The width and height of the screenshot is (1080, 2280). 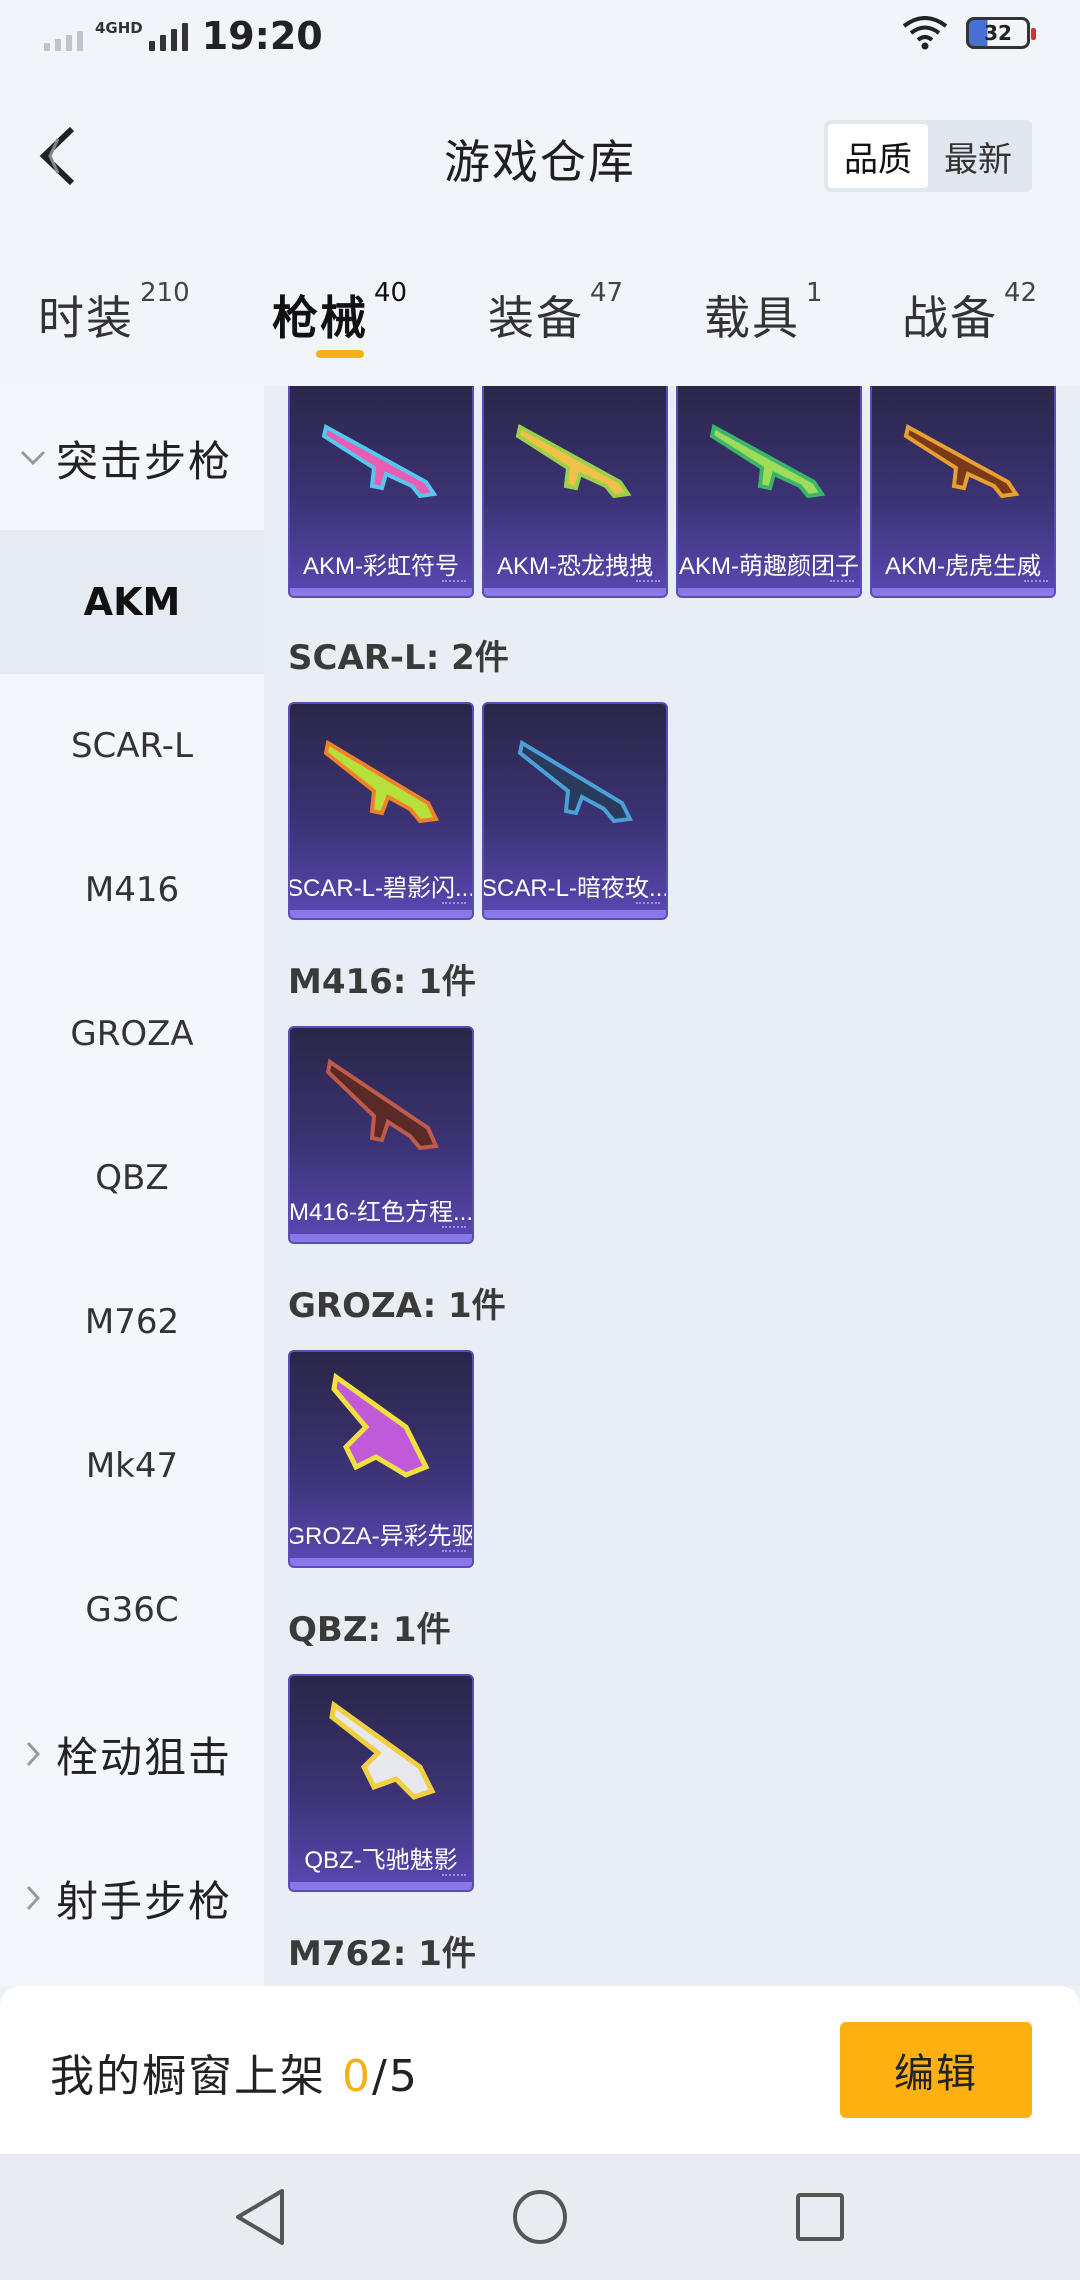 What do you see at coordinates (878, 156) in the screenshot?
I see `sort-quality-button: 品质` at bounding box center [878, 156].